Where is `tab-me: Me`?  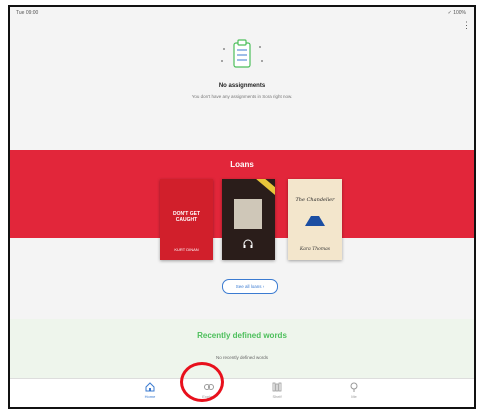
tab-me: Me is located at coordinates (354, 390).